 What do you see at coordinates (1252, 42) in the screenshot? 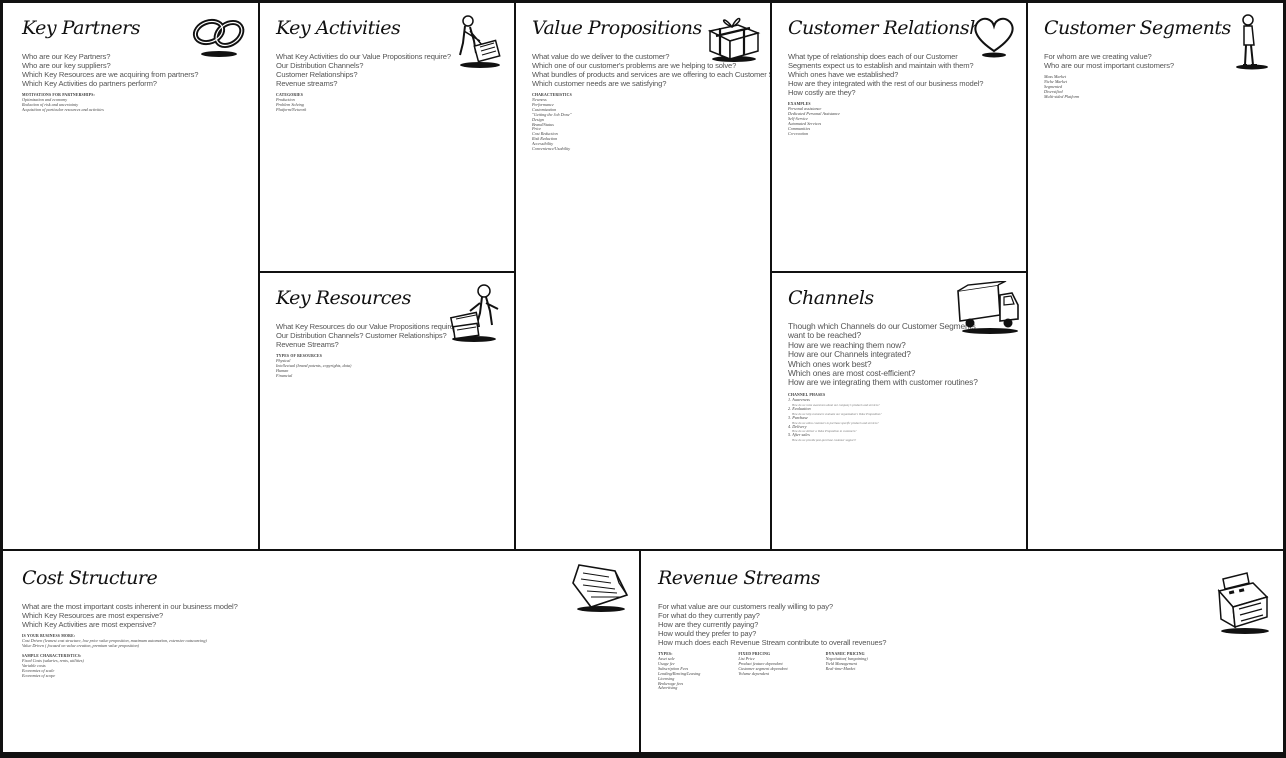
I see `standing-person-icon` at bounding box center [1252, 42].